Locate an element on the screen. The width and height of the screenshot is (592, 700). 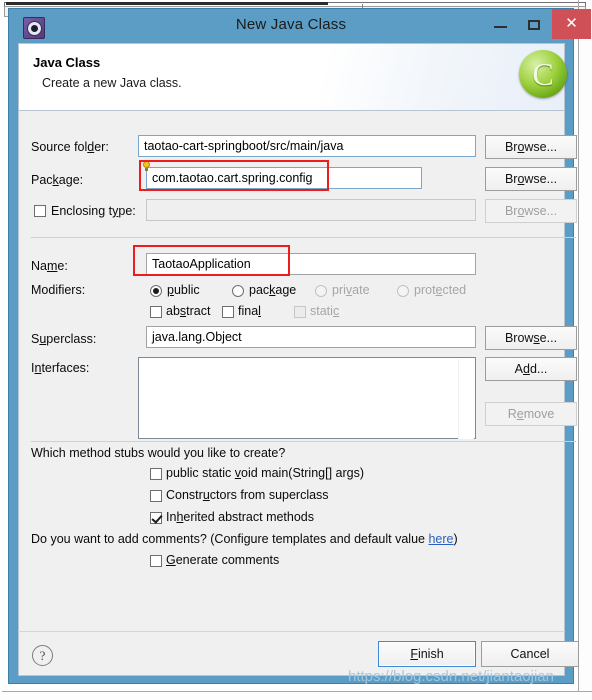
modifiers-label: Modifiers: is located at coordinates (58, 290).